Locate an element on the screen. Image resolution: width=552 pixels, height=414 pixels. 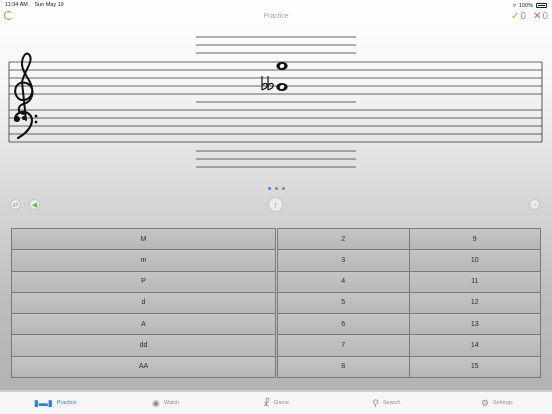
trophy-icon: ☧ is located at coordinates (266, 402).